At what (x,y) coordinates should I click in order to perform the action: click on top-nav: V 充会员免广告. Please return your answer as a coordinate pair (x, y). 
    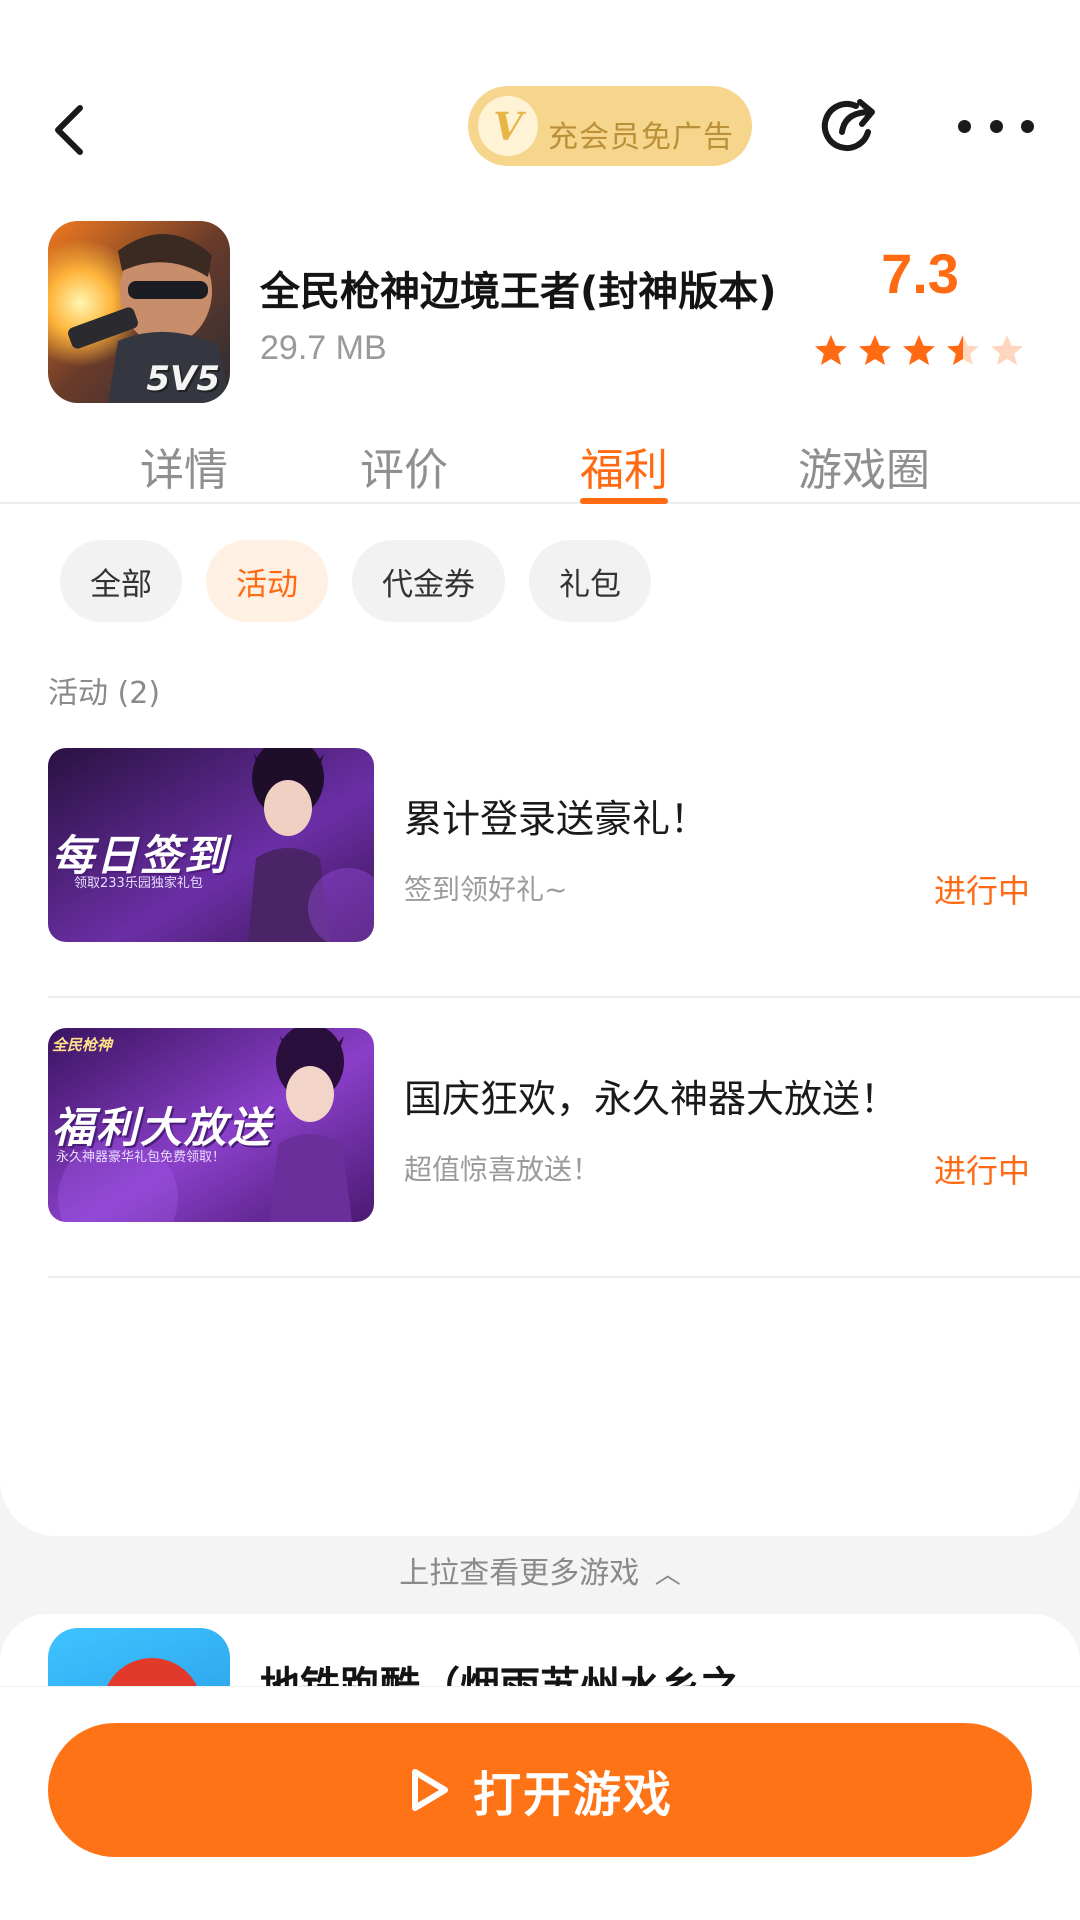
    Looking at the image, I should click on (540, 130).